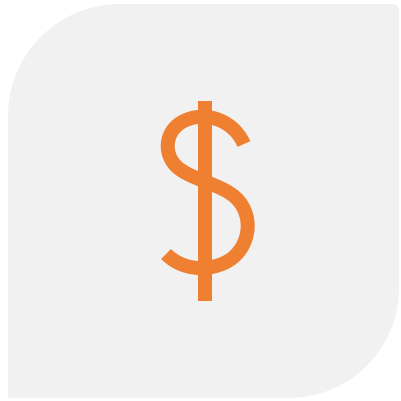 This screenshot has width=401, height=401. Describe the element at coordinates (207, 201) in the screenshot. I see `dollar-sign-icon` at that location.